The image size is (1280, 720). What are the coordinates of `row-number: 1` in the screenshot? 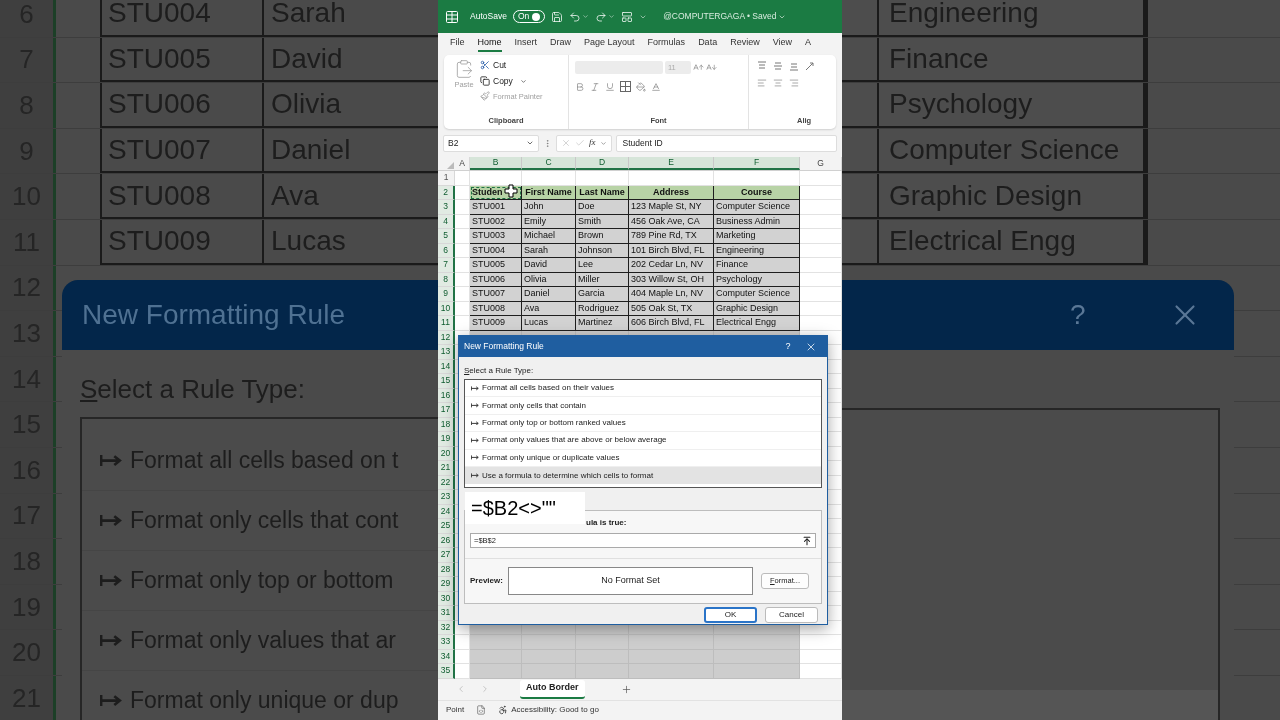 It's located at (446, 178).